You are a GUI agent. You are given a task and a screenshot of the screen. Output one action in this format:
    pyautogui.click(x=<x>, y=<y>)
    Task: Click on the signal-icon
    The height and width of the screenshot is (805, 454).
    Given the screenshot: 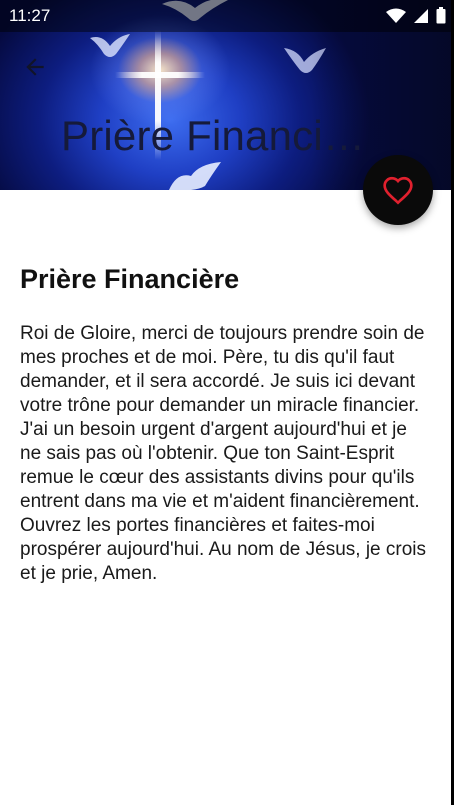 What is the action you would take?
    pyautogui.click(x=421, y=15)
    